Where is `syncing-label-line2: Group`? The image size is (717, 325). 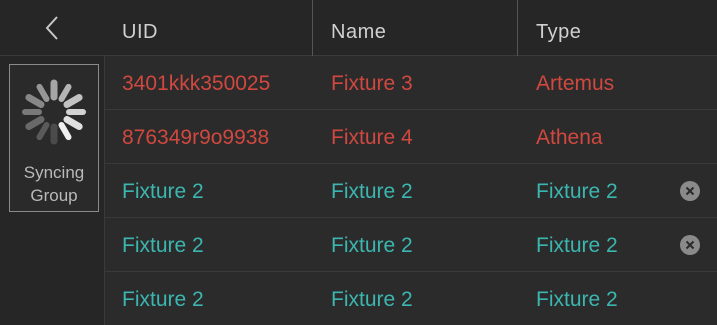
syncing-label-line2: Group is located at coordinates (54, 195).